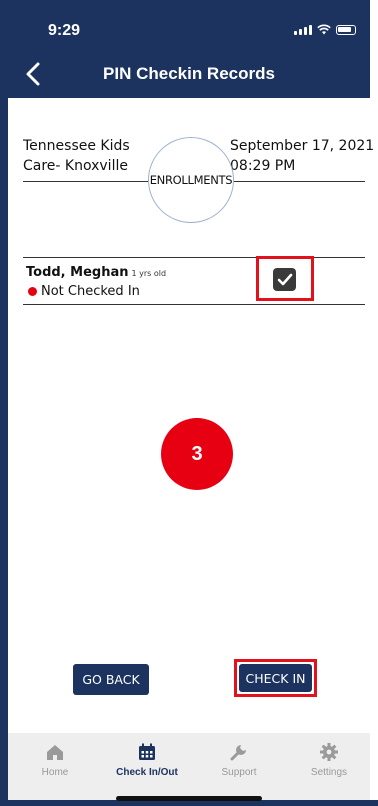  I want to click on step-badge: 3, so click(197, 454).